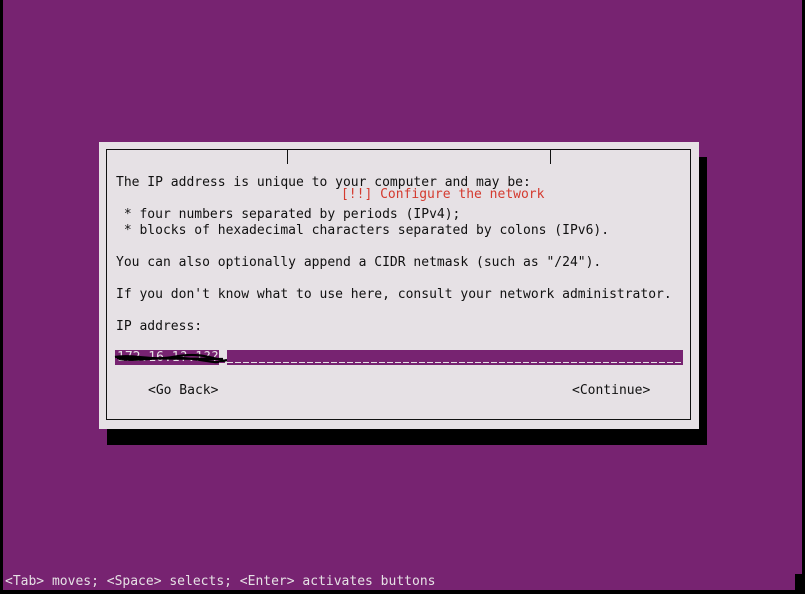 Image resolution: width=805 pixels, height=594 pixels. Describe the element at coordinates (551, 157) in the screenshot. I see `title-border-tick-right` at that location.